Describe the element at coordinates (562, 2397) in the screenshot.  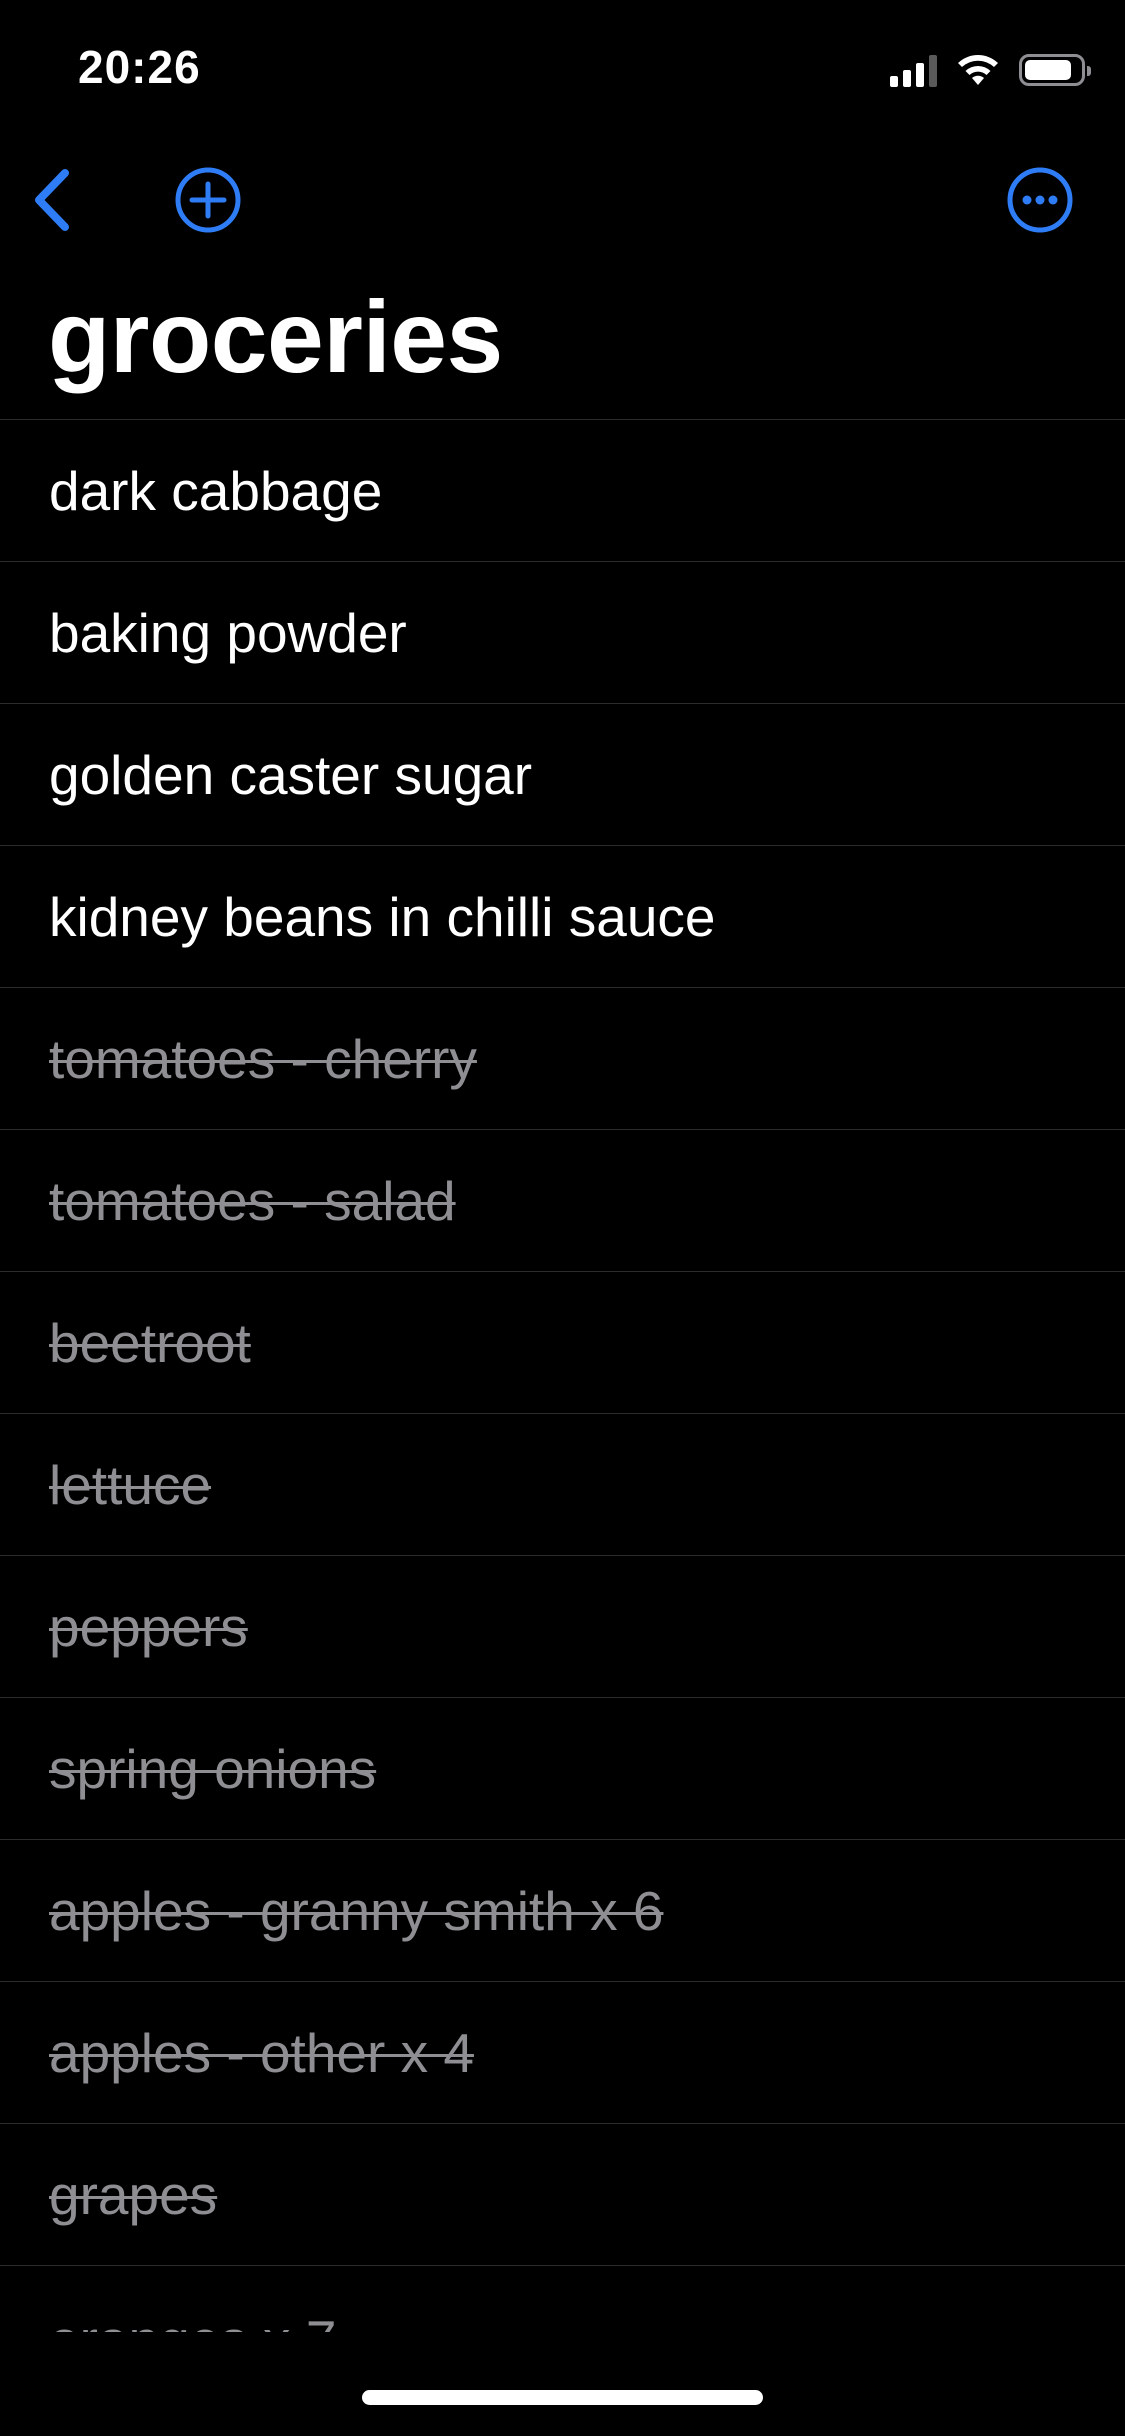
I see `home-indicator` at that location.